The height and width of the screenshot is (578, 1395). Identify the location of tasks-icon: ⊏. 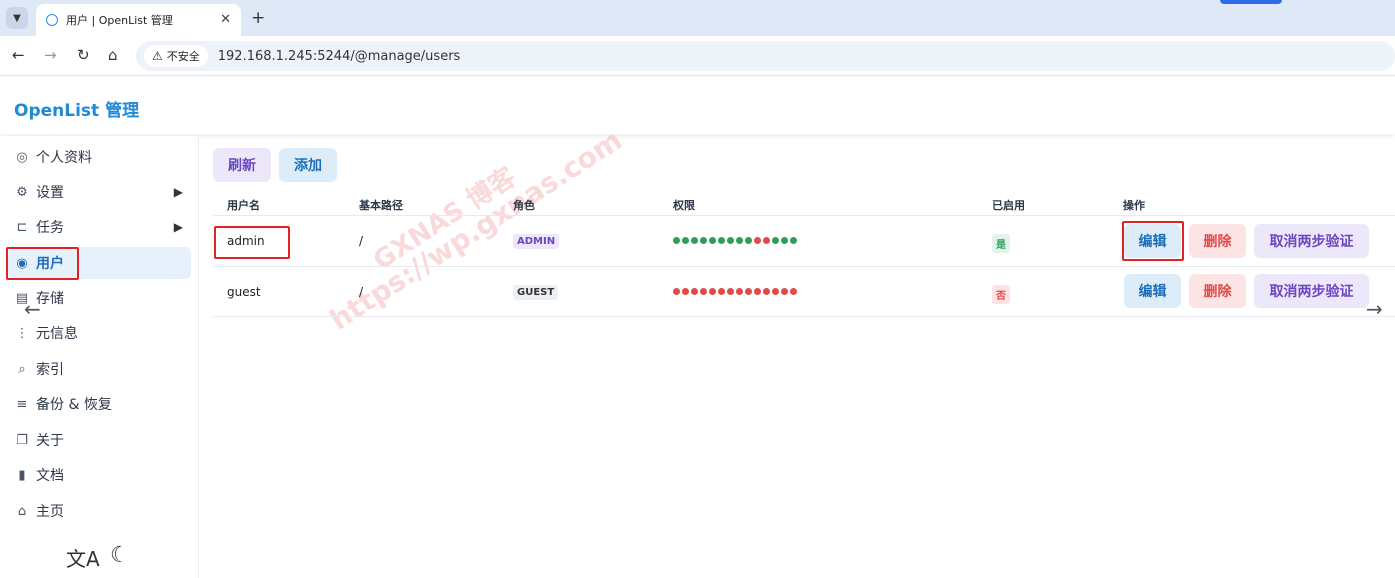
(22, 227).